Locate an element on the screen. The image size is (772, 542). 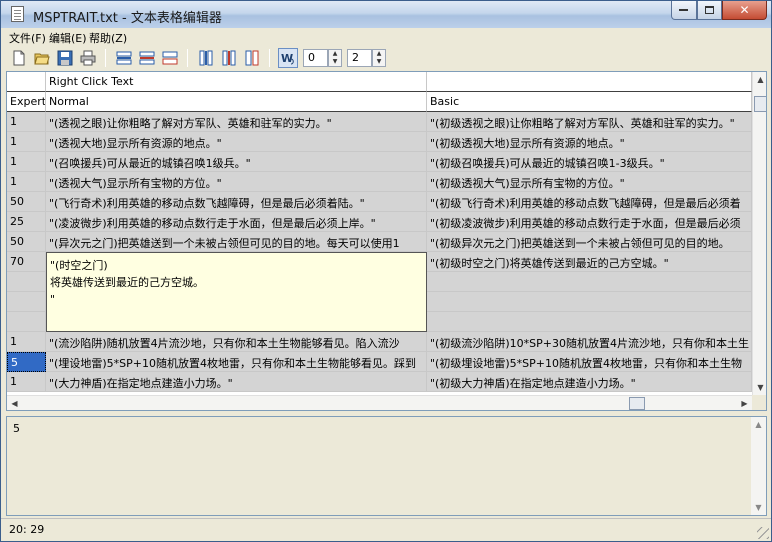
cell-normal: "(凌波微步)利用英雄的移动点数行走于水面，但是最后必须上岸。" is located at coordinates (236, 222).